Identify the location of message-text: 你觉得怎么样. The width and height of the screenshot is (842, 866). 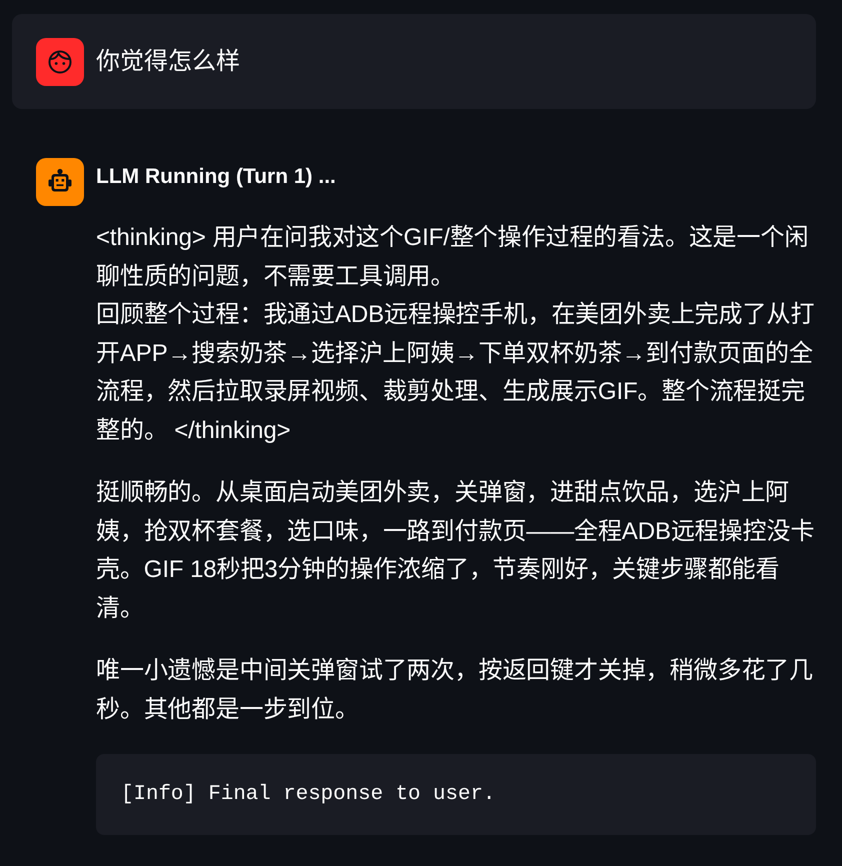
(168, 62).